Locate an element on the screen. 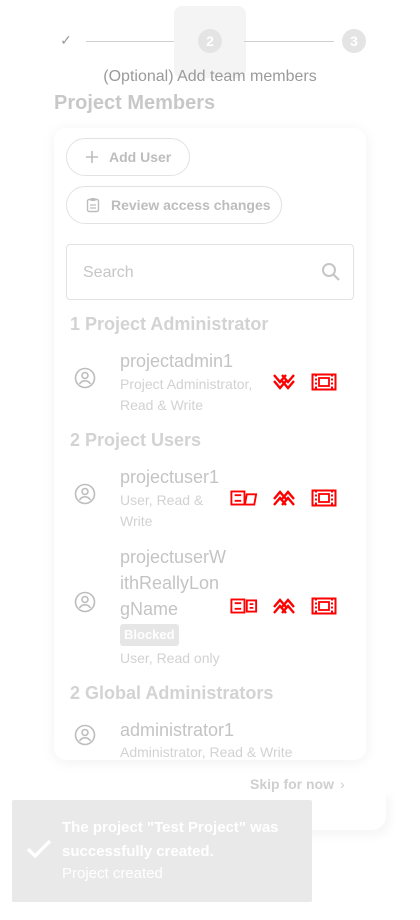 The width and height of the screenshot is (420, 920). review-access-button: Review access changes is located at coordinates (174, 205).